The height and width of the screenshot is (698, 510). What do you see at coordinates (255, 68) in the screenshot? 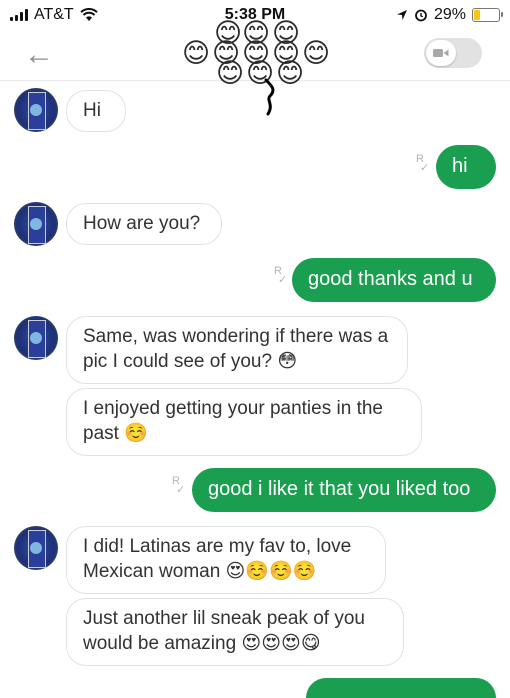
I see `chat-header: ← 😊 😊 😊 😊 😊 😊 😊 😊 😊 😊 😊` at bounding box center [255, 68].